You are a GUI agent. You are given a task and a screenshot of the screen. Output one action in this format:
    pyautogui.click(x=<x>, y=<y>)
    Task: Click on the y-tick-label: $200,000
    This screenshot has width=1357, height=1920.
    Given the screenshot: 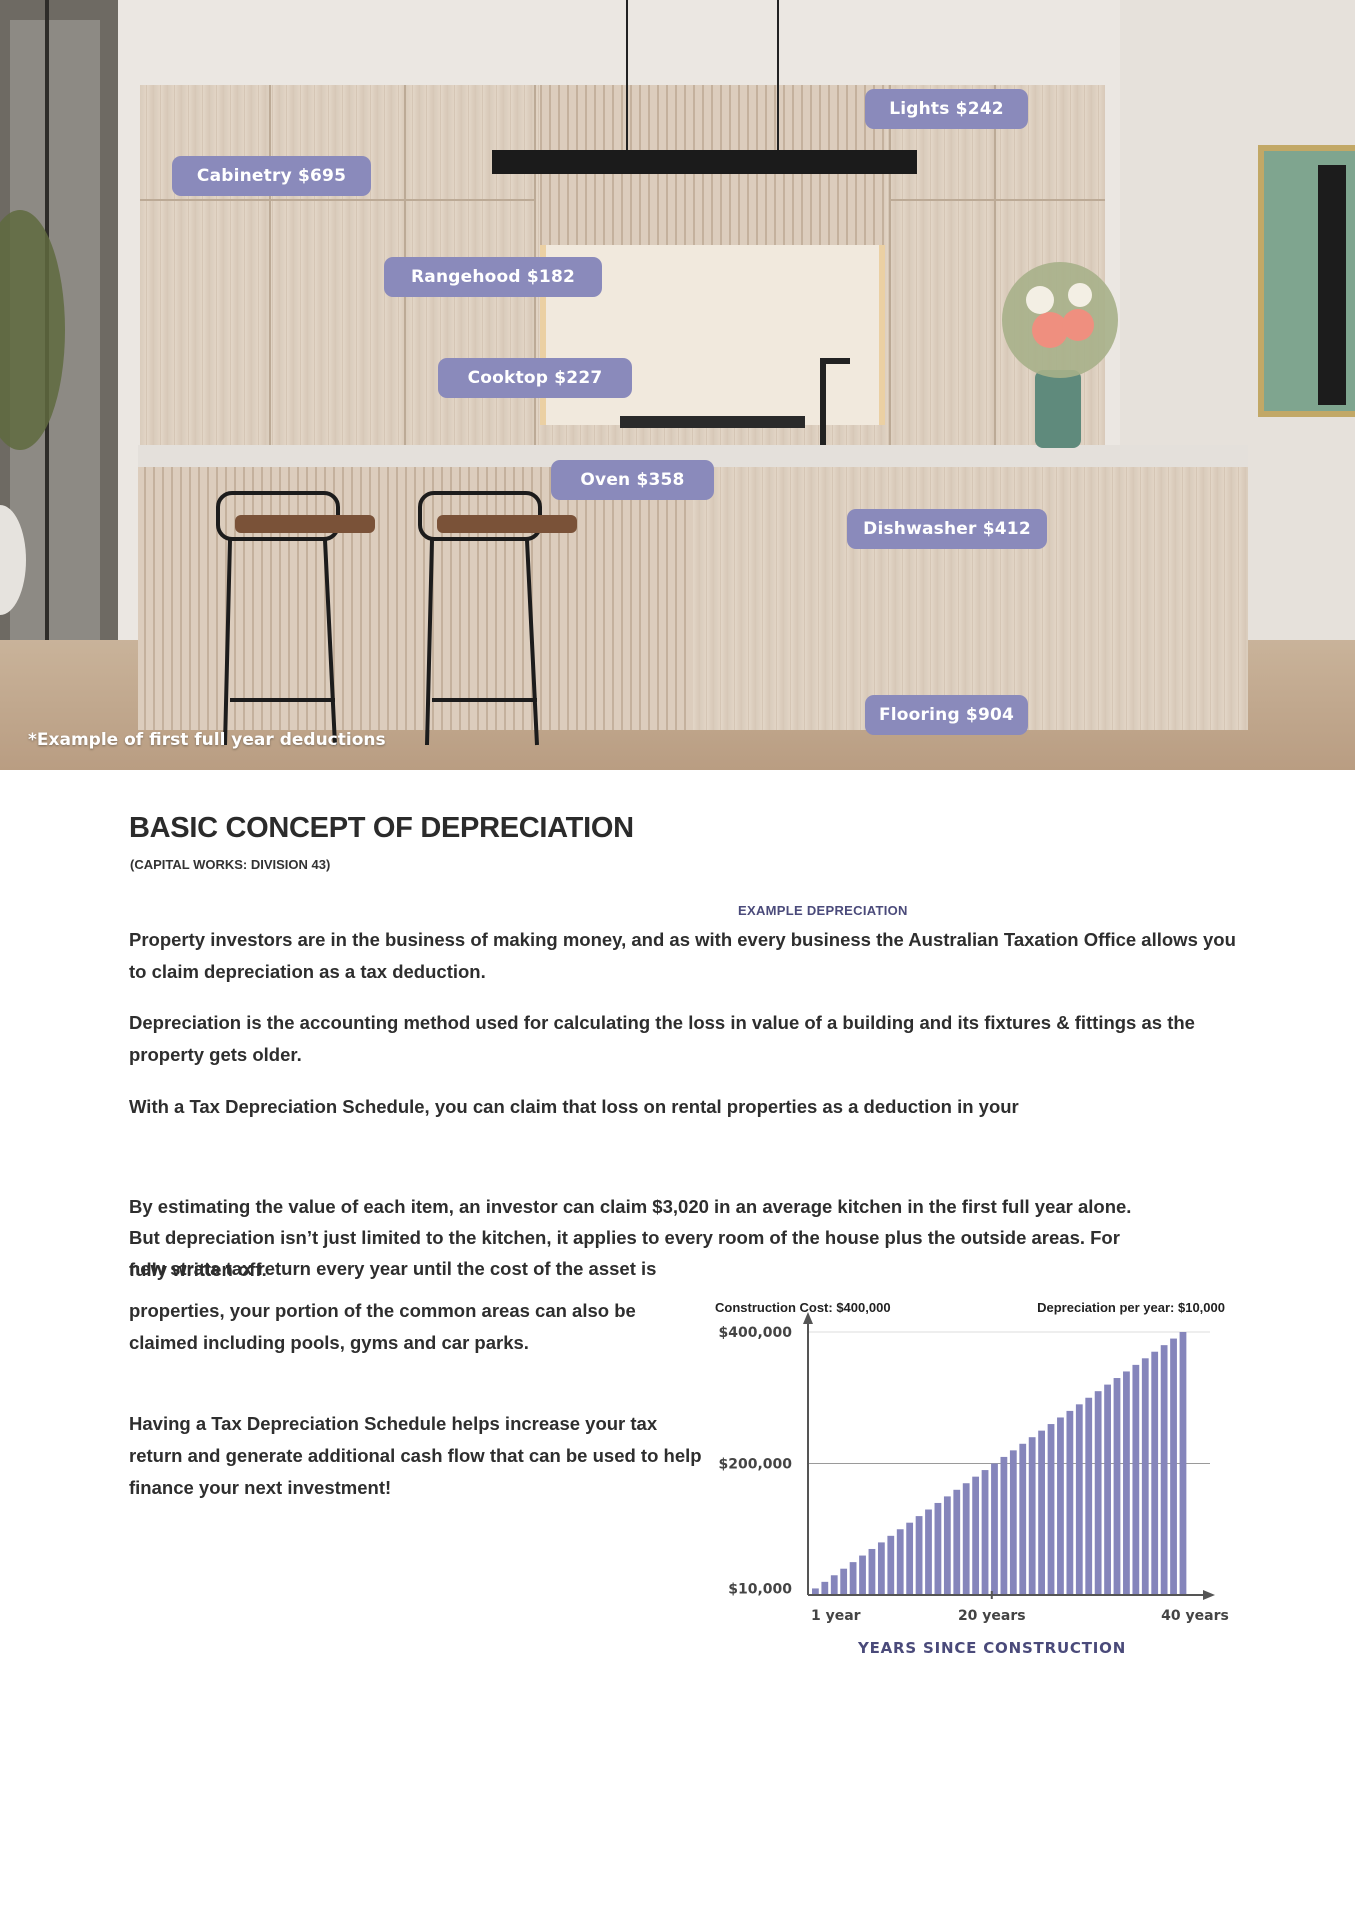 What is the action you would take?
    pyautogui.click(x=755, y=1465)
    